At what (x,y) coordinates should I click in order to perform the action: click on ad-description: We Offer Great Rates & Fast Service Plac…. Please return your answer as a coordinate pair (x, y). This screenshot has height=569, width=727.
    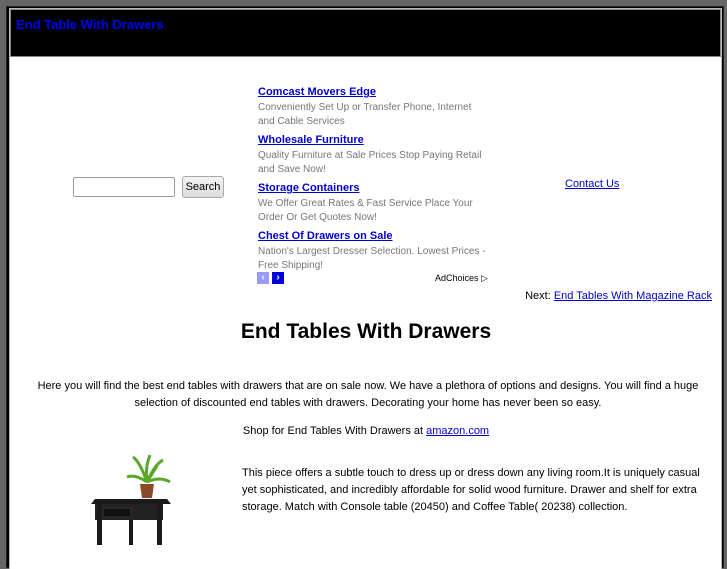
    Looking at the image, I should click on (365, 210).